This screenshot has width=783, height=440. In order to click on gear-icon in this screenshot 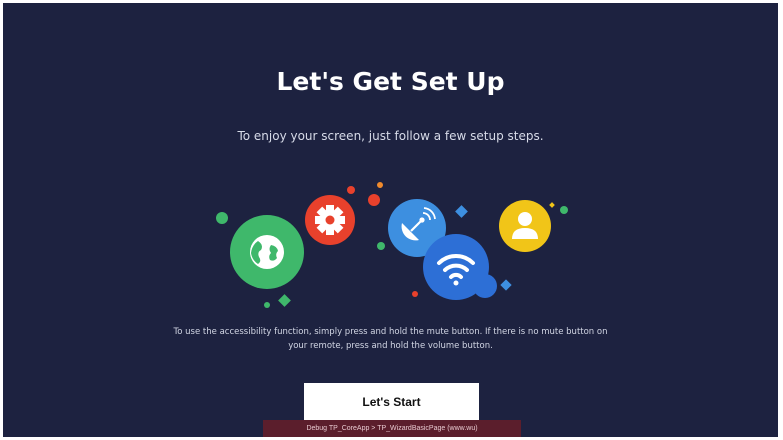, I will do `click(330, 220)`.